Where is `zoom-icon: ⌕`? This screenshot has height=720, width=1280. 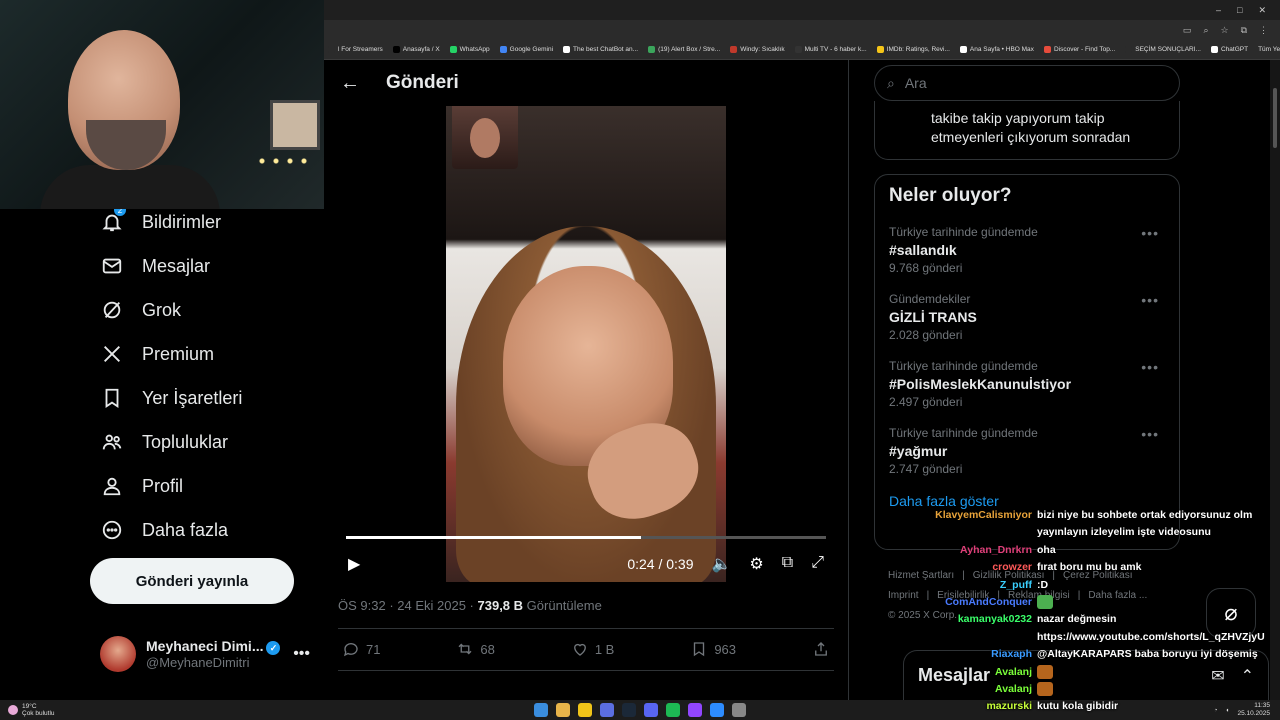 zoom-icon: ⌕ is located at coordinates (1205, 30).